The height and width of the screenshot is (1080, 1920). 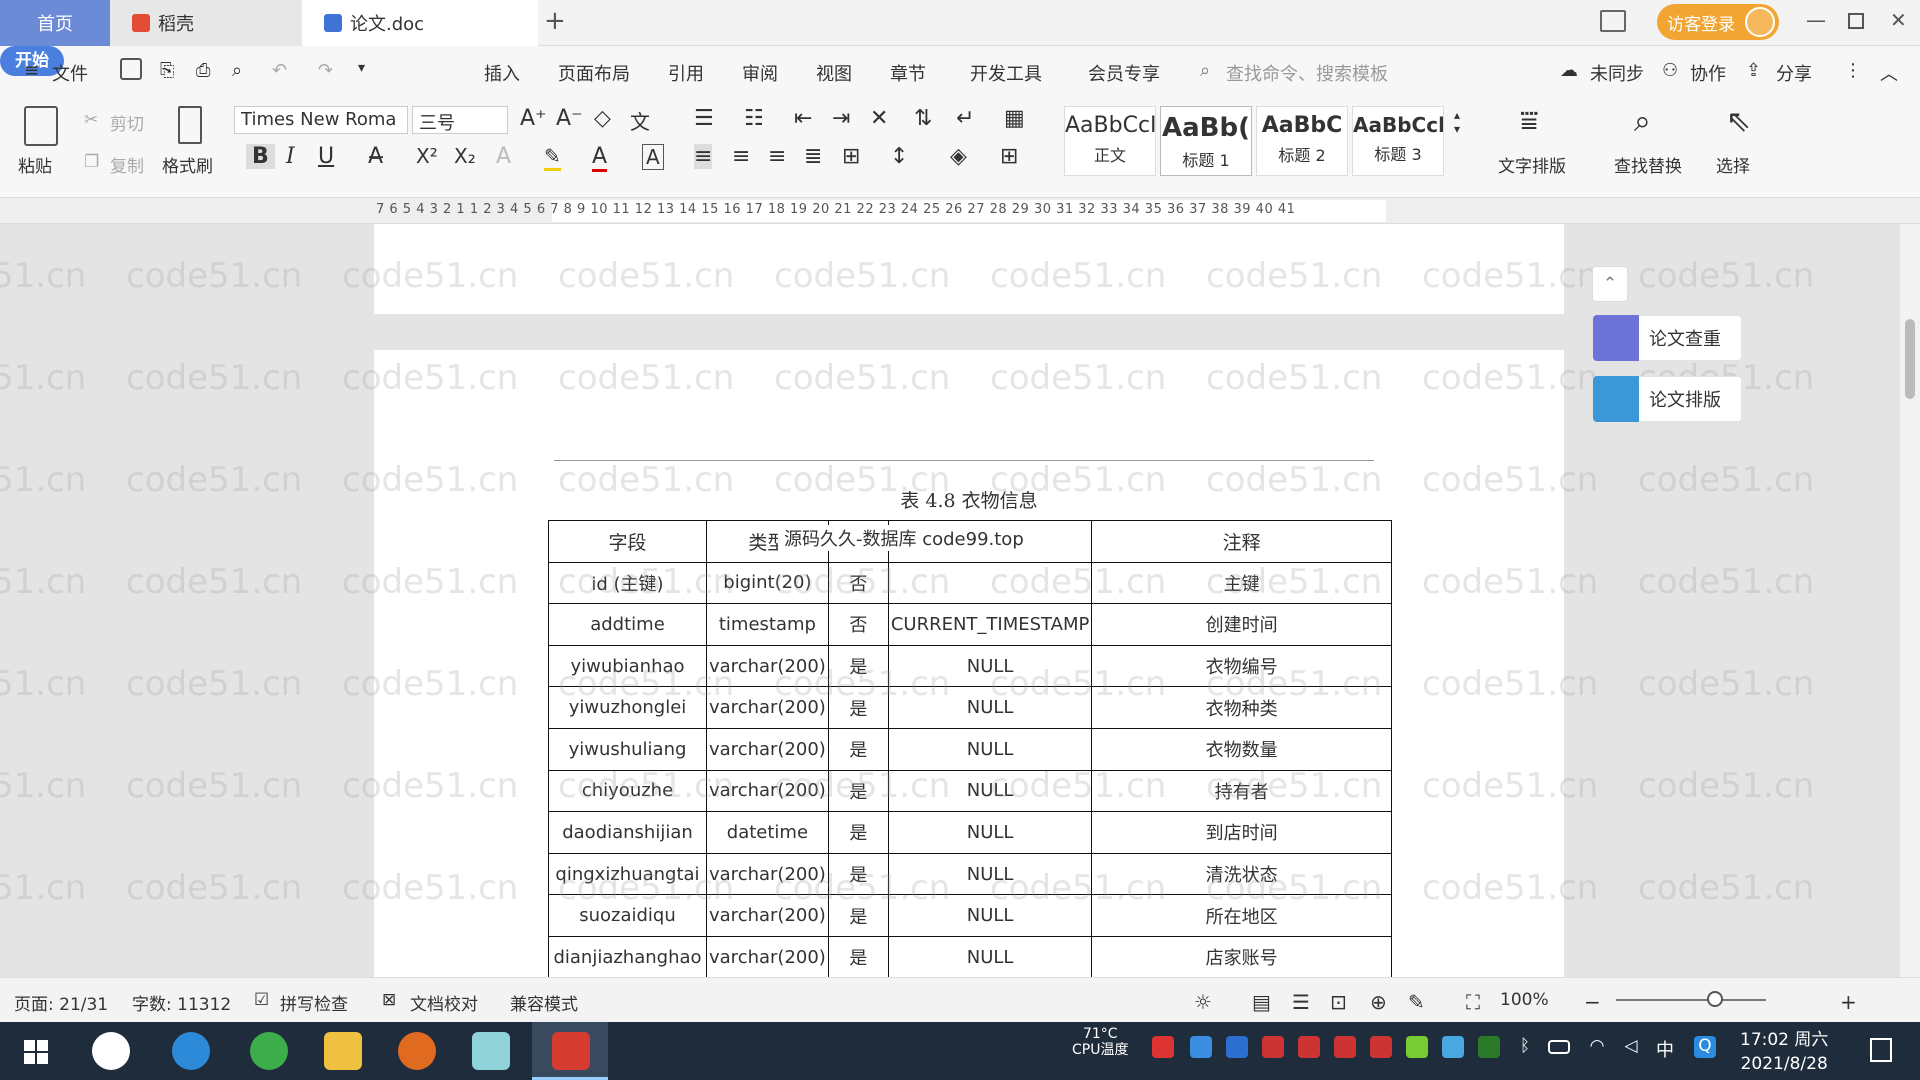 What do you see at coordinates (187, 164) in the screenshot?
I see `format-painter-button: 格式刷` at bounding box center [187, 164].